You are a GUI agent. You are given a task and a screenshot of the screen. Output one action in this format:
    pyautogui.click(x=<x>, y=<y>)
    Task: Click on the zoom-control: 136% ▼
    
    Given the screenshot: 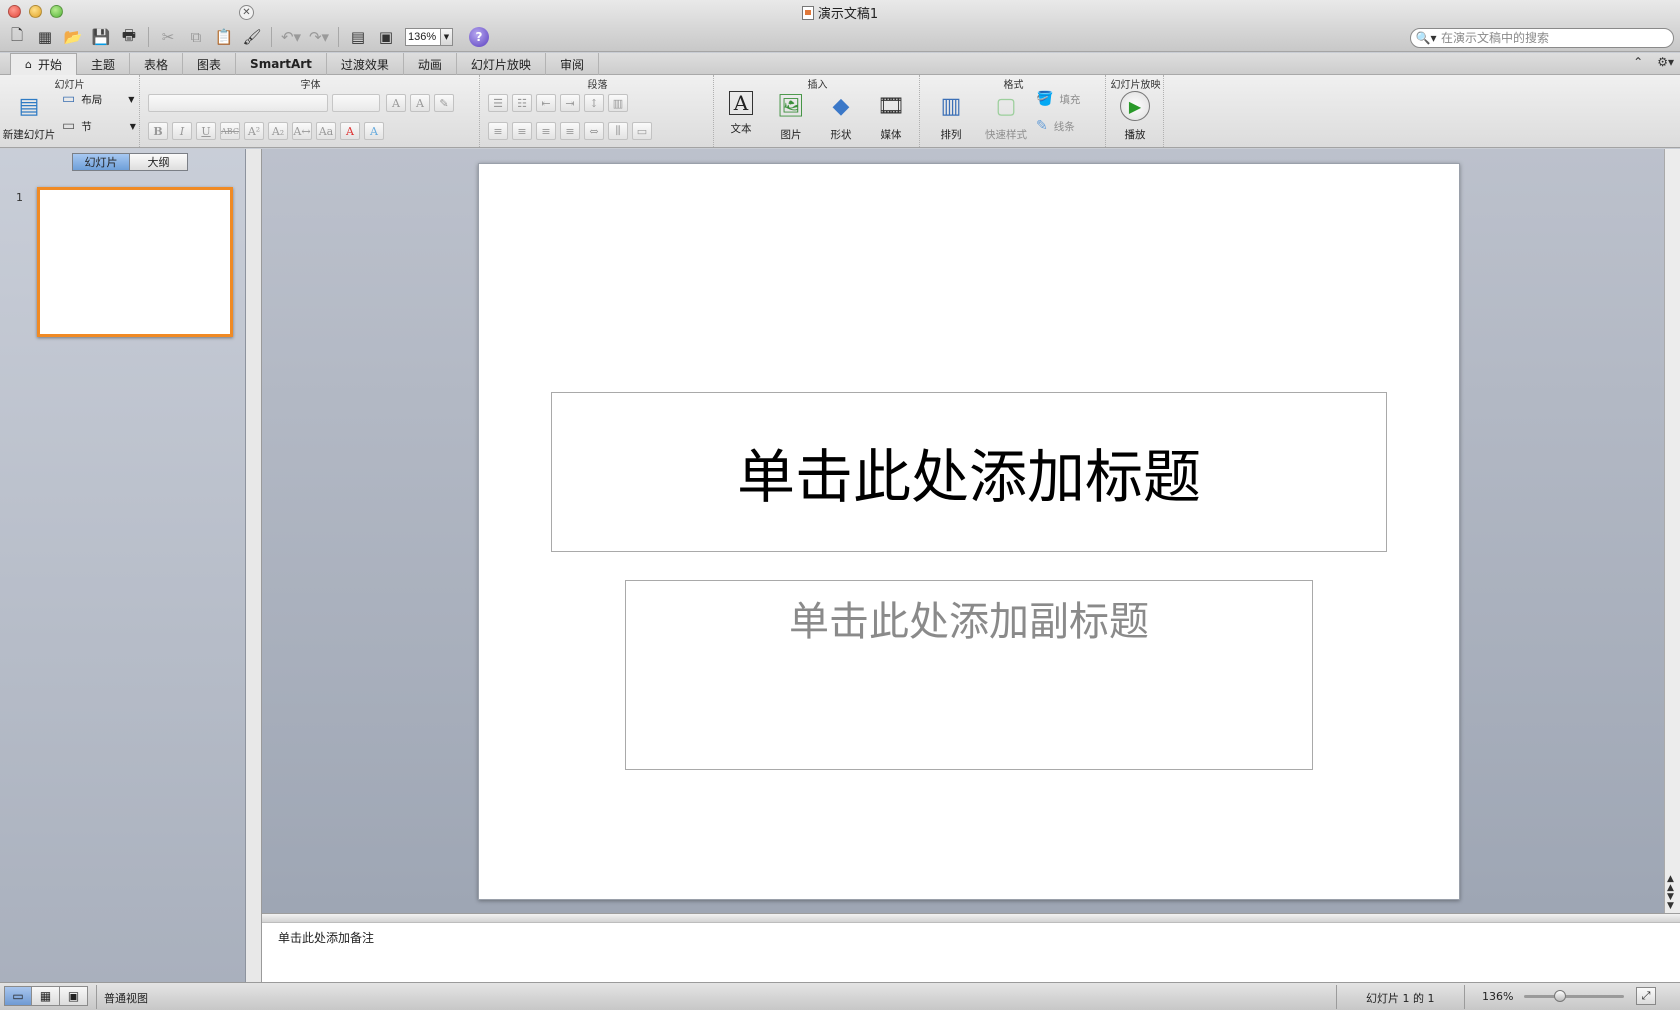 What is the action you would take?
    pyautogui.click(x=429, y=37)
    